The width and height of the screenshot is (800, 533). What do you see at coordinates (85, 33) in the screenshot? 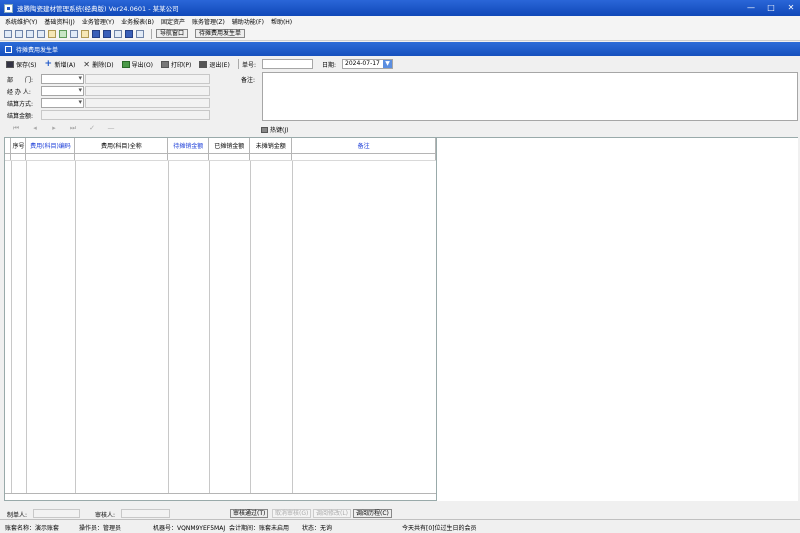
I see `note-icon` at bounding box center [85, 33].